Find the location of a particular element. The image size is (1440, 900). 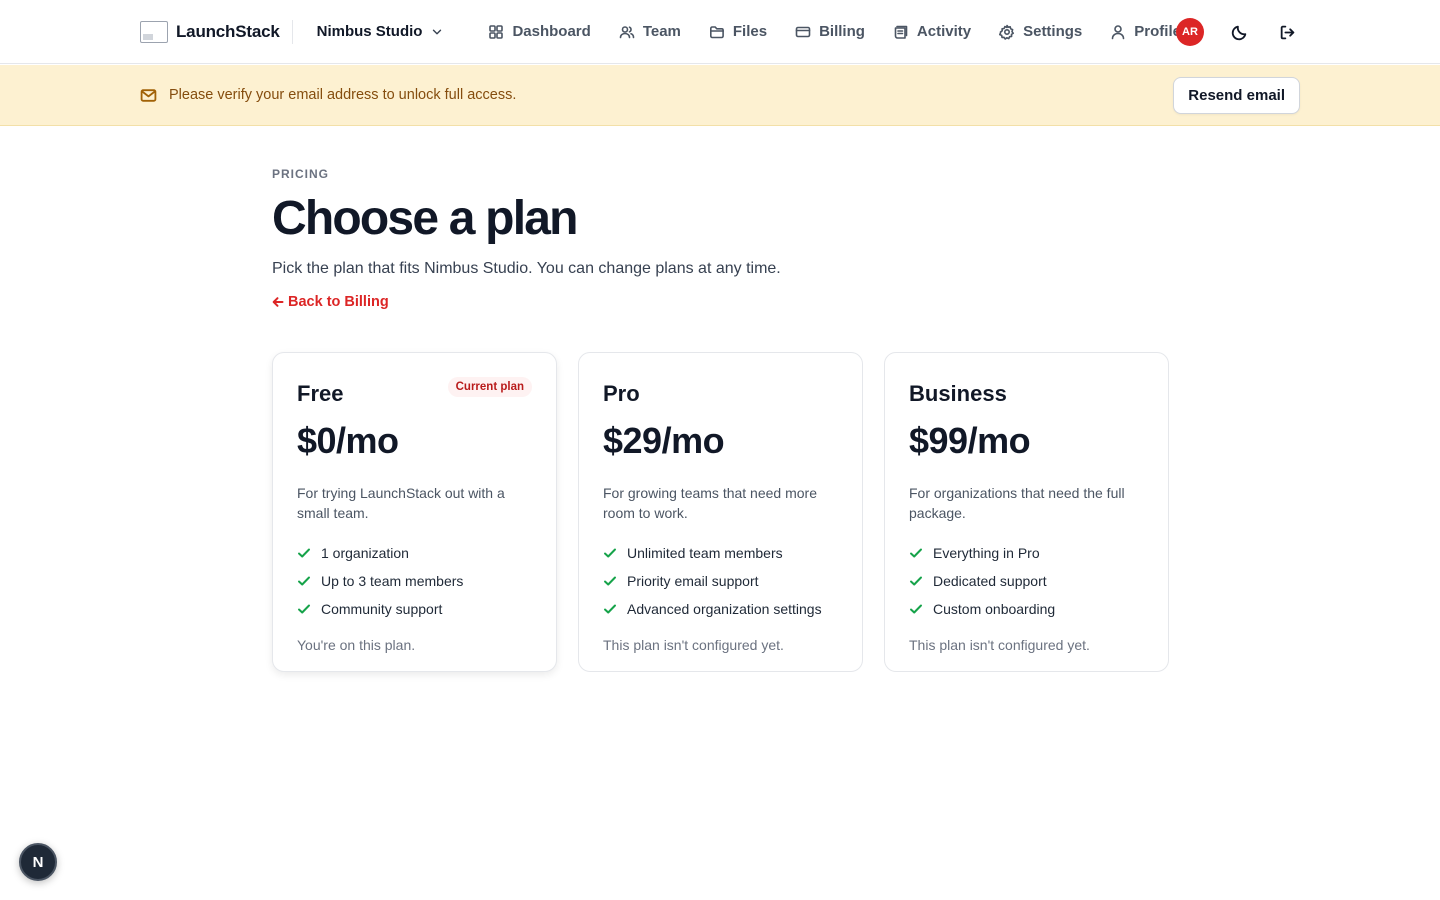

nav-item-activity: Activity is located at coordinates (932, 31).